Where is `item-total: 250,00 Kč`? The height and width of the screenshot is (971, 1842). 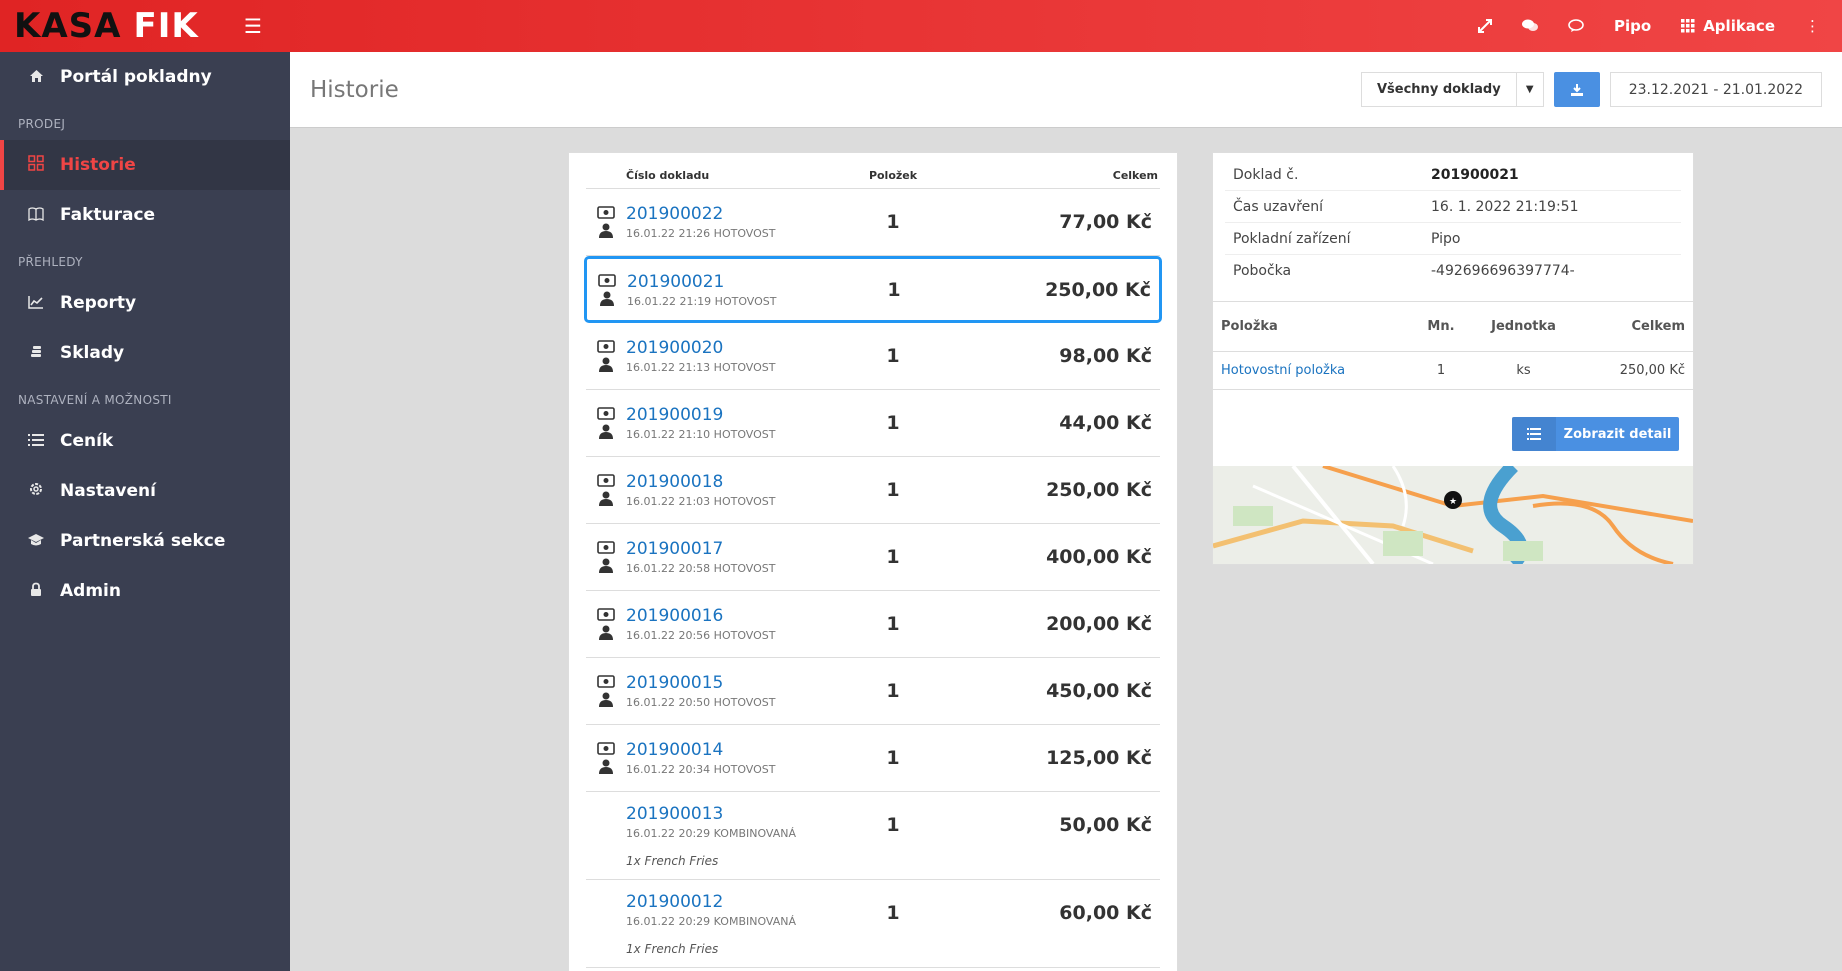
item-total: 250,00 Kč is located at coordinates (1652, 370).